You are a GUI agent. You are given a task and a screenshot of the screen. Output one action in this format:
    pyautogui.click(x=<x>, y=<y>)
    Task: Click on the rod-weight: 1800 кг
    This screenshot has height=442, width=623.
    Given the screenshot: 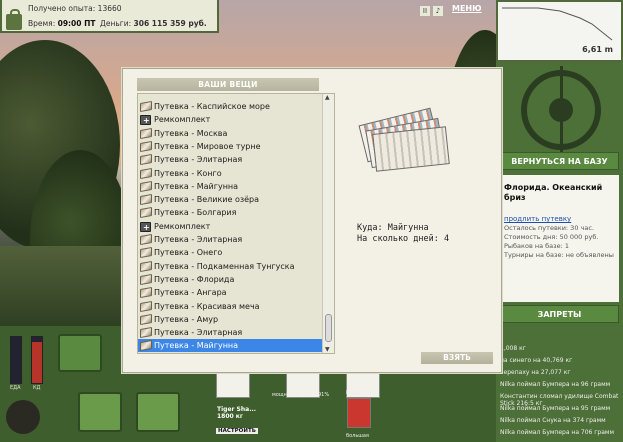 What is the action you would take?
    pyautogui.click(x=230, y=416)
    